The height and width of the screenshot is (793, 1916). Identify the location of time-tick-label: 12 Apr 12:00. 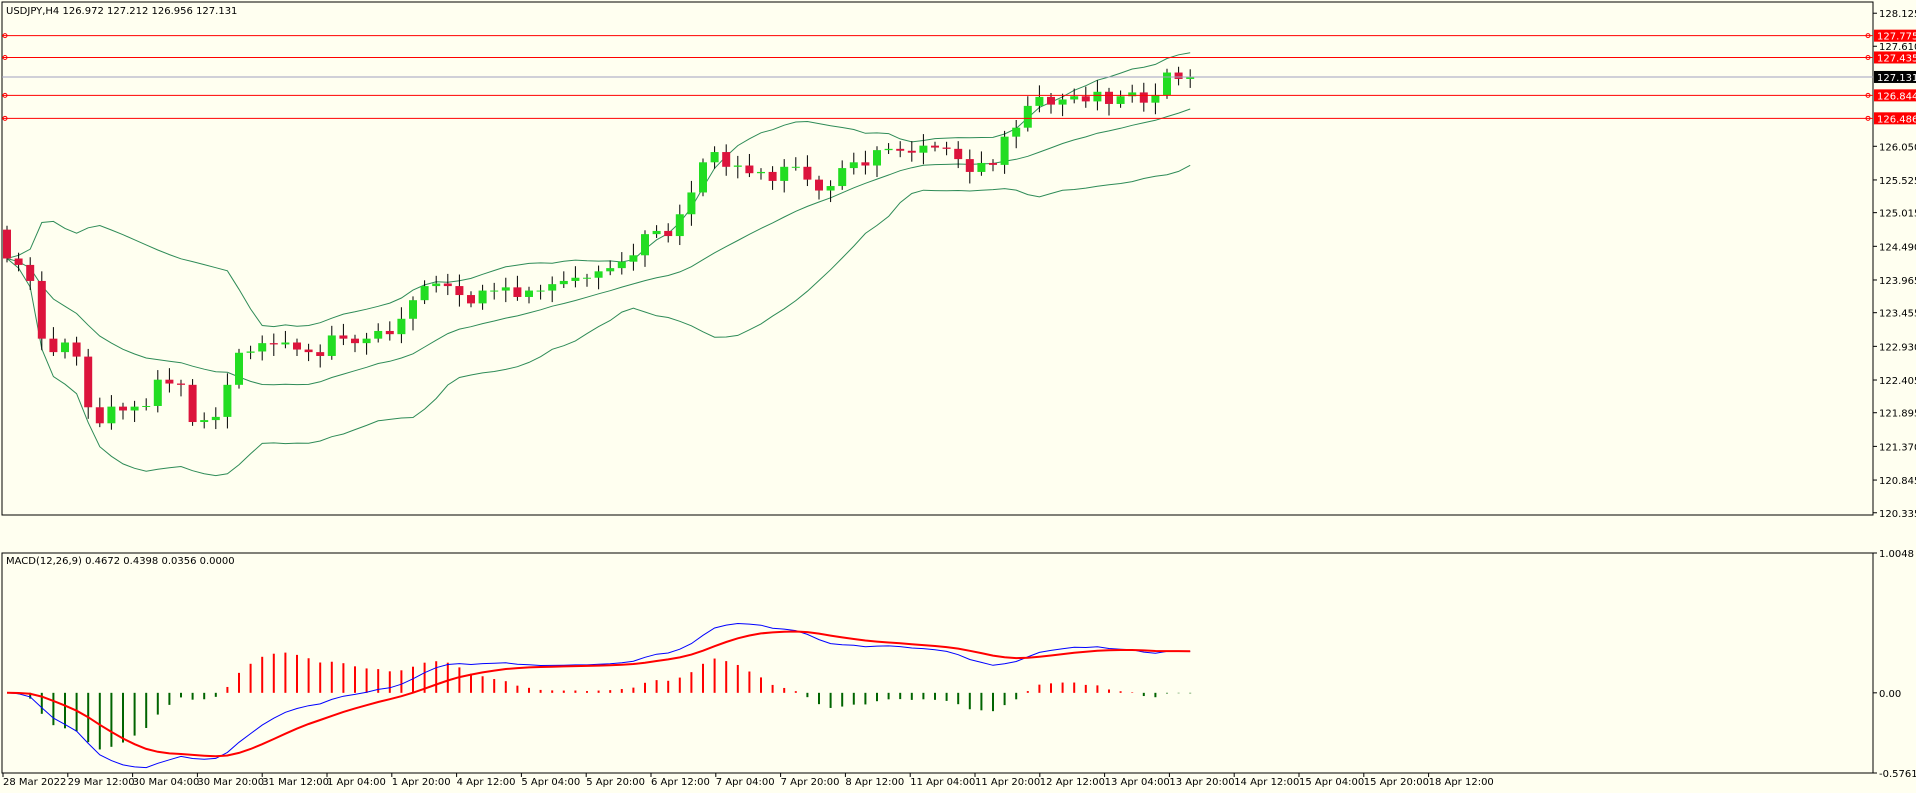
(1072, 782).